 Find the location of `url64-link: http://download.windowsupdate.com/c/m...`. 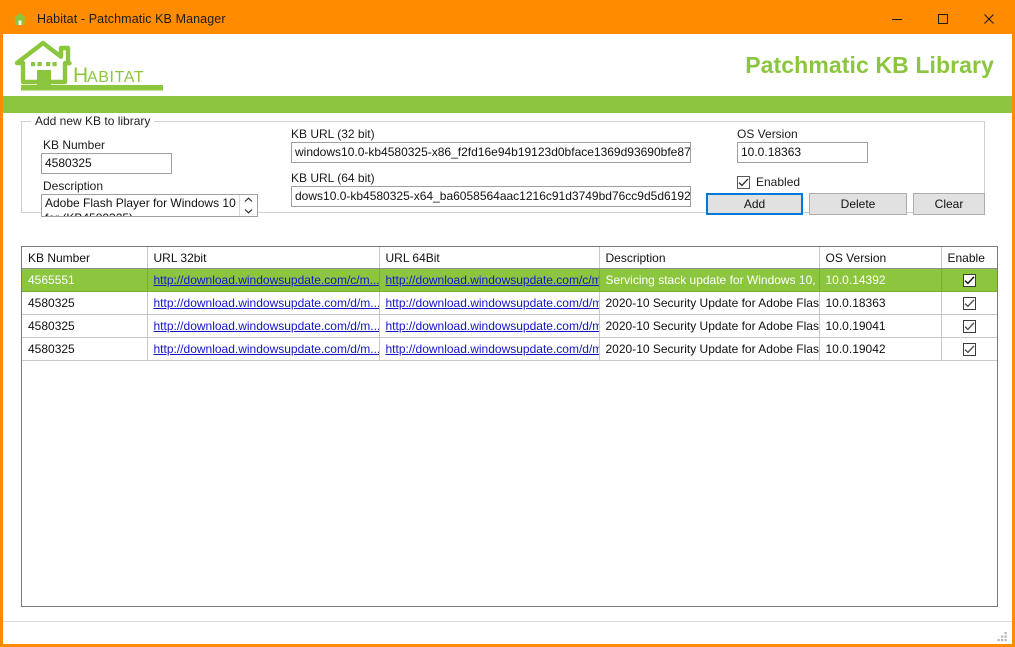

url64-link: http://download.windowsupdate.com/c/m... is located at coordinates (492, 280).